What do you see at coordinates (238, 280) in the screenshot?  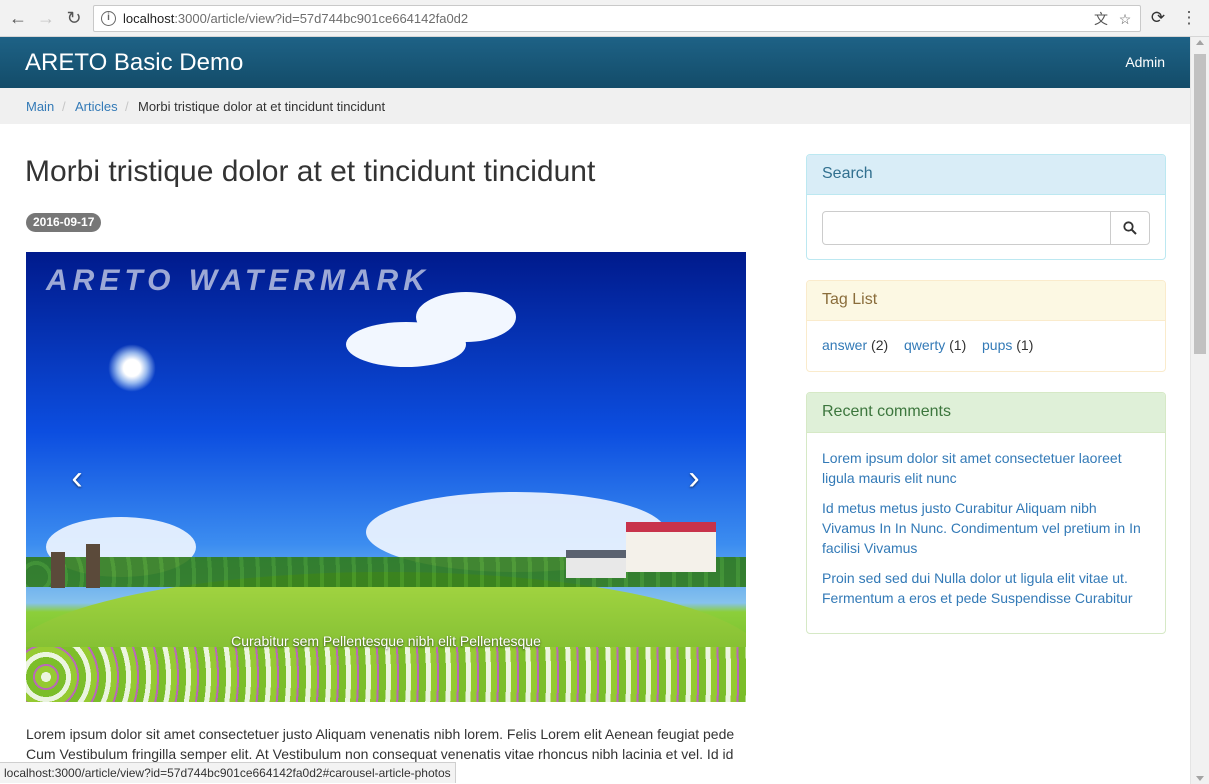 I see `carousel-watermark: ARETO WATERMARK` at bounding box center [238, 280].